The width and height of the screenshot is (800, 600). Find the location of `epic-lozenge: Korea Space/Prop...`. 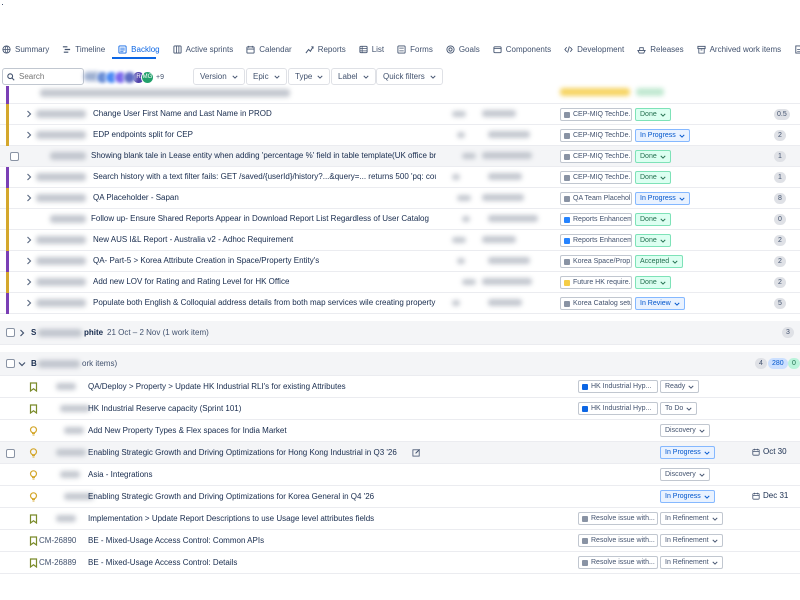

epic-lozenge: Korea Space/Prop... is located at coordinates (596, 261).